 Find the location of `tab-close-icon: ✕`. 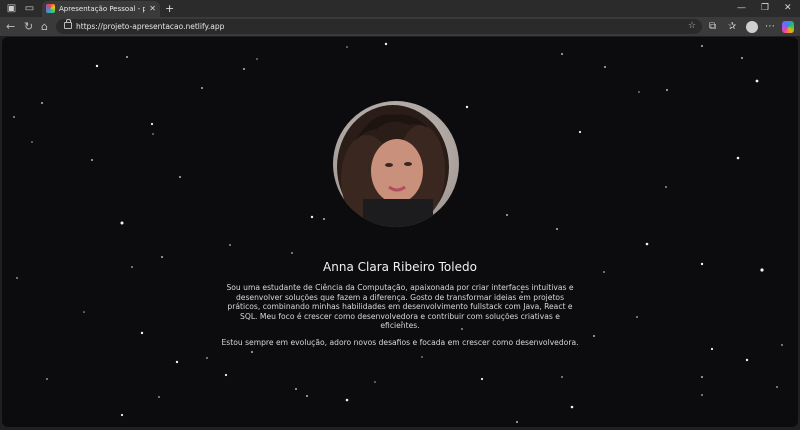

tab-close-icon: ✕ is located at coordinates (152, 9).